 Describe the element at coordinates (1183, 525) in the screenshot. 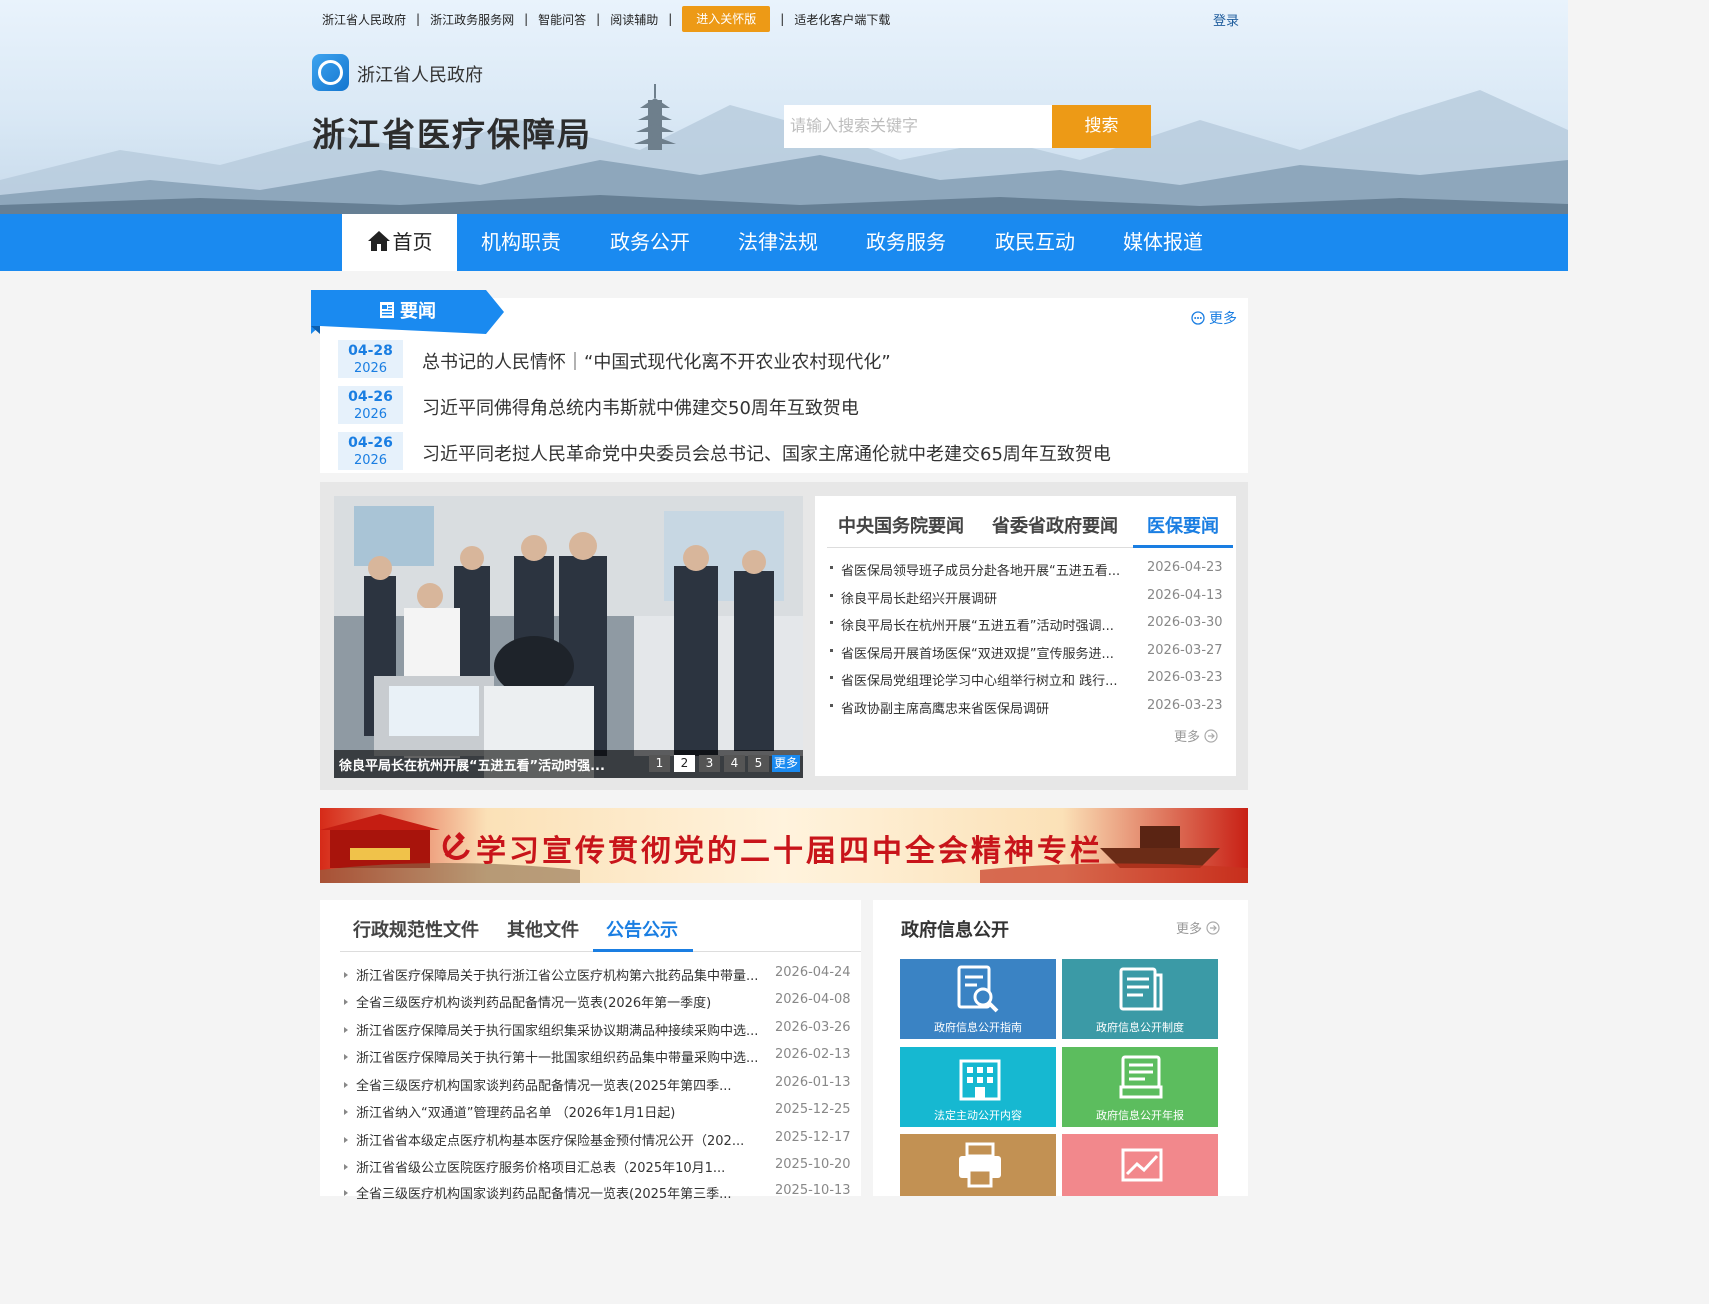

I see `tab-medical-insurance-news: 医保要闻` at that location.